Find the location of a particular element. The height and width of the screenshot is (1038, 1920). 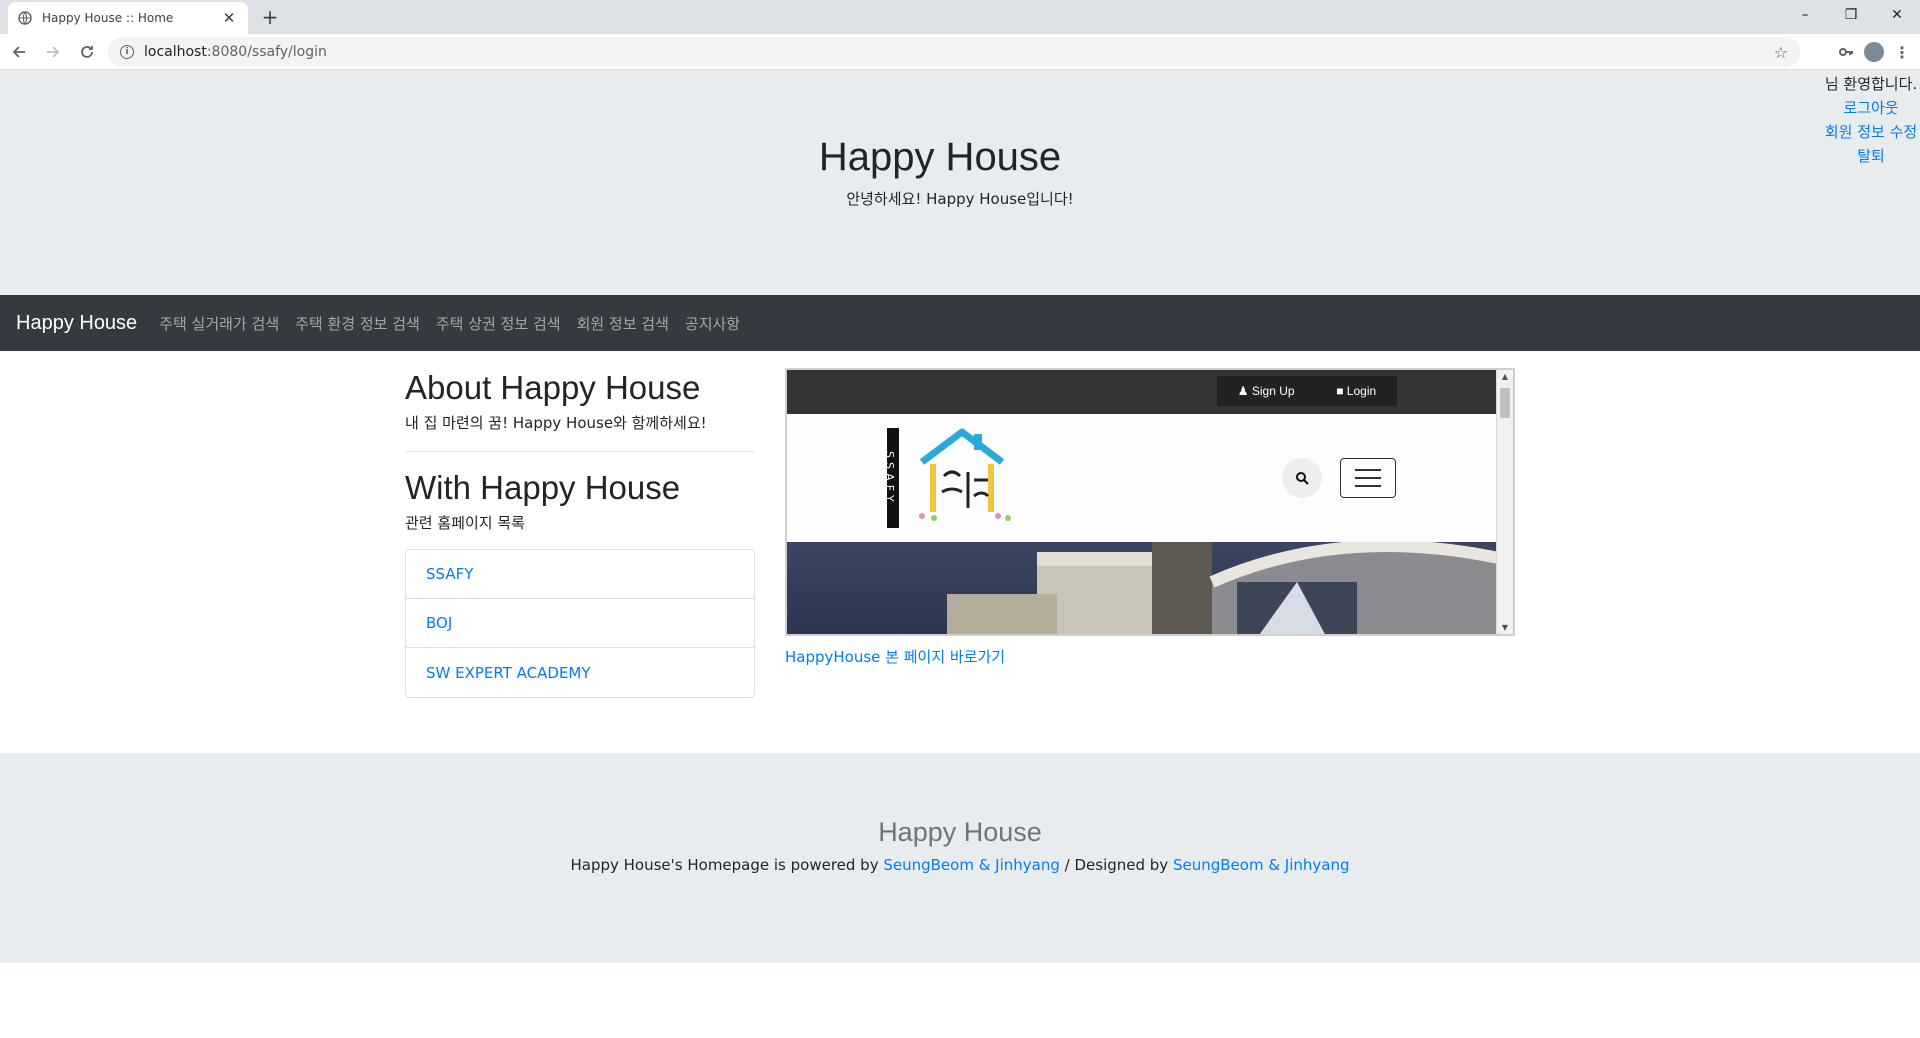

nav-link-environment-search: 주택 환경 정보 검색 is located at coordinates (357, 323).